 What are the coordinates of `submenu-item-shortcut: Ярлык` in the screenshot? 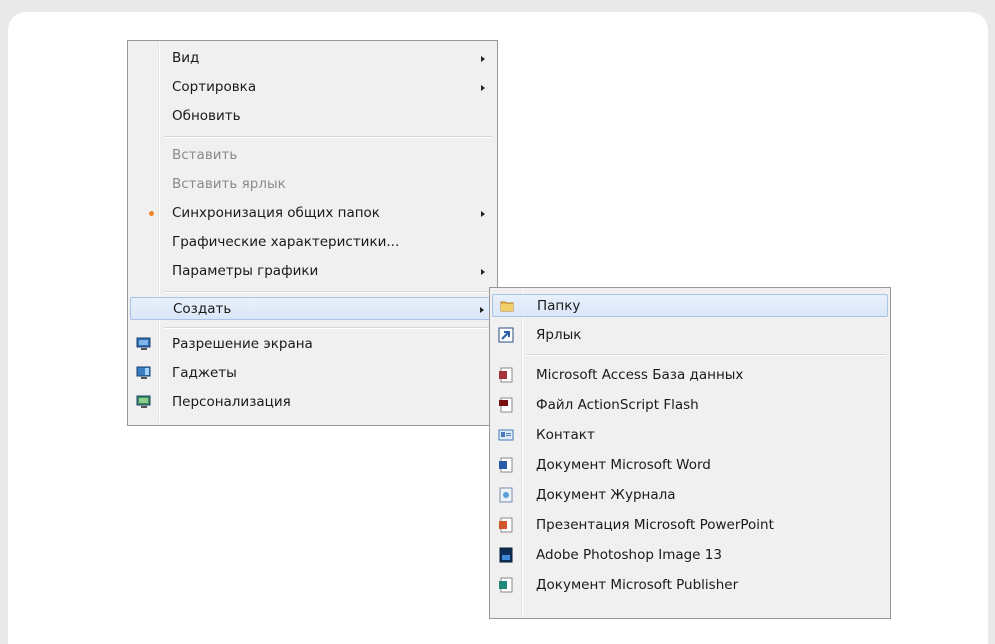 It's located at (690, 335).